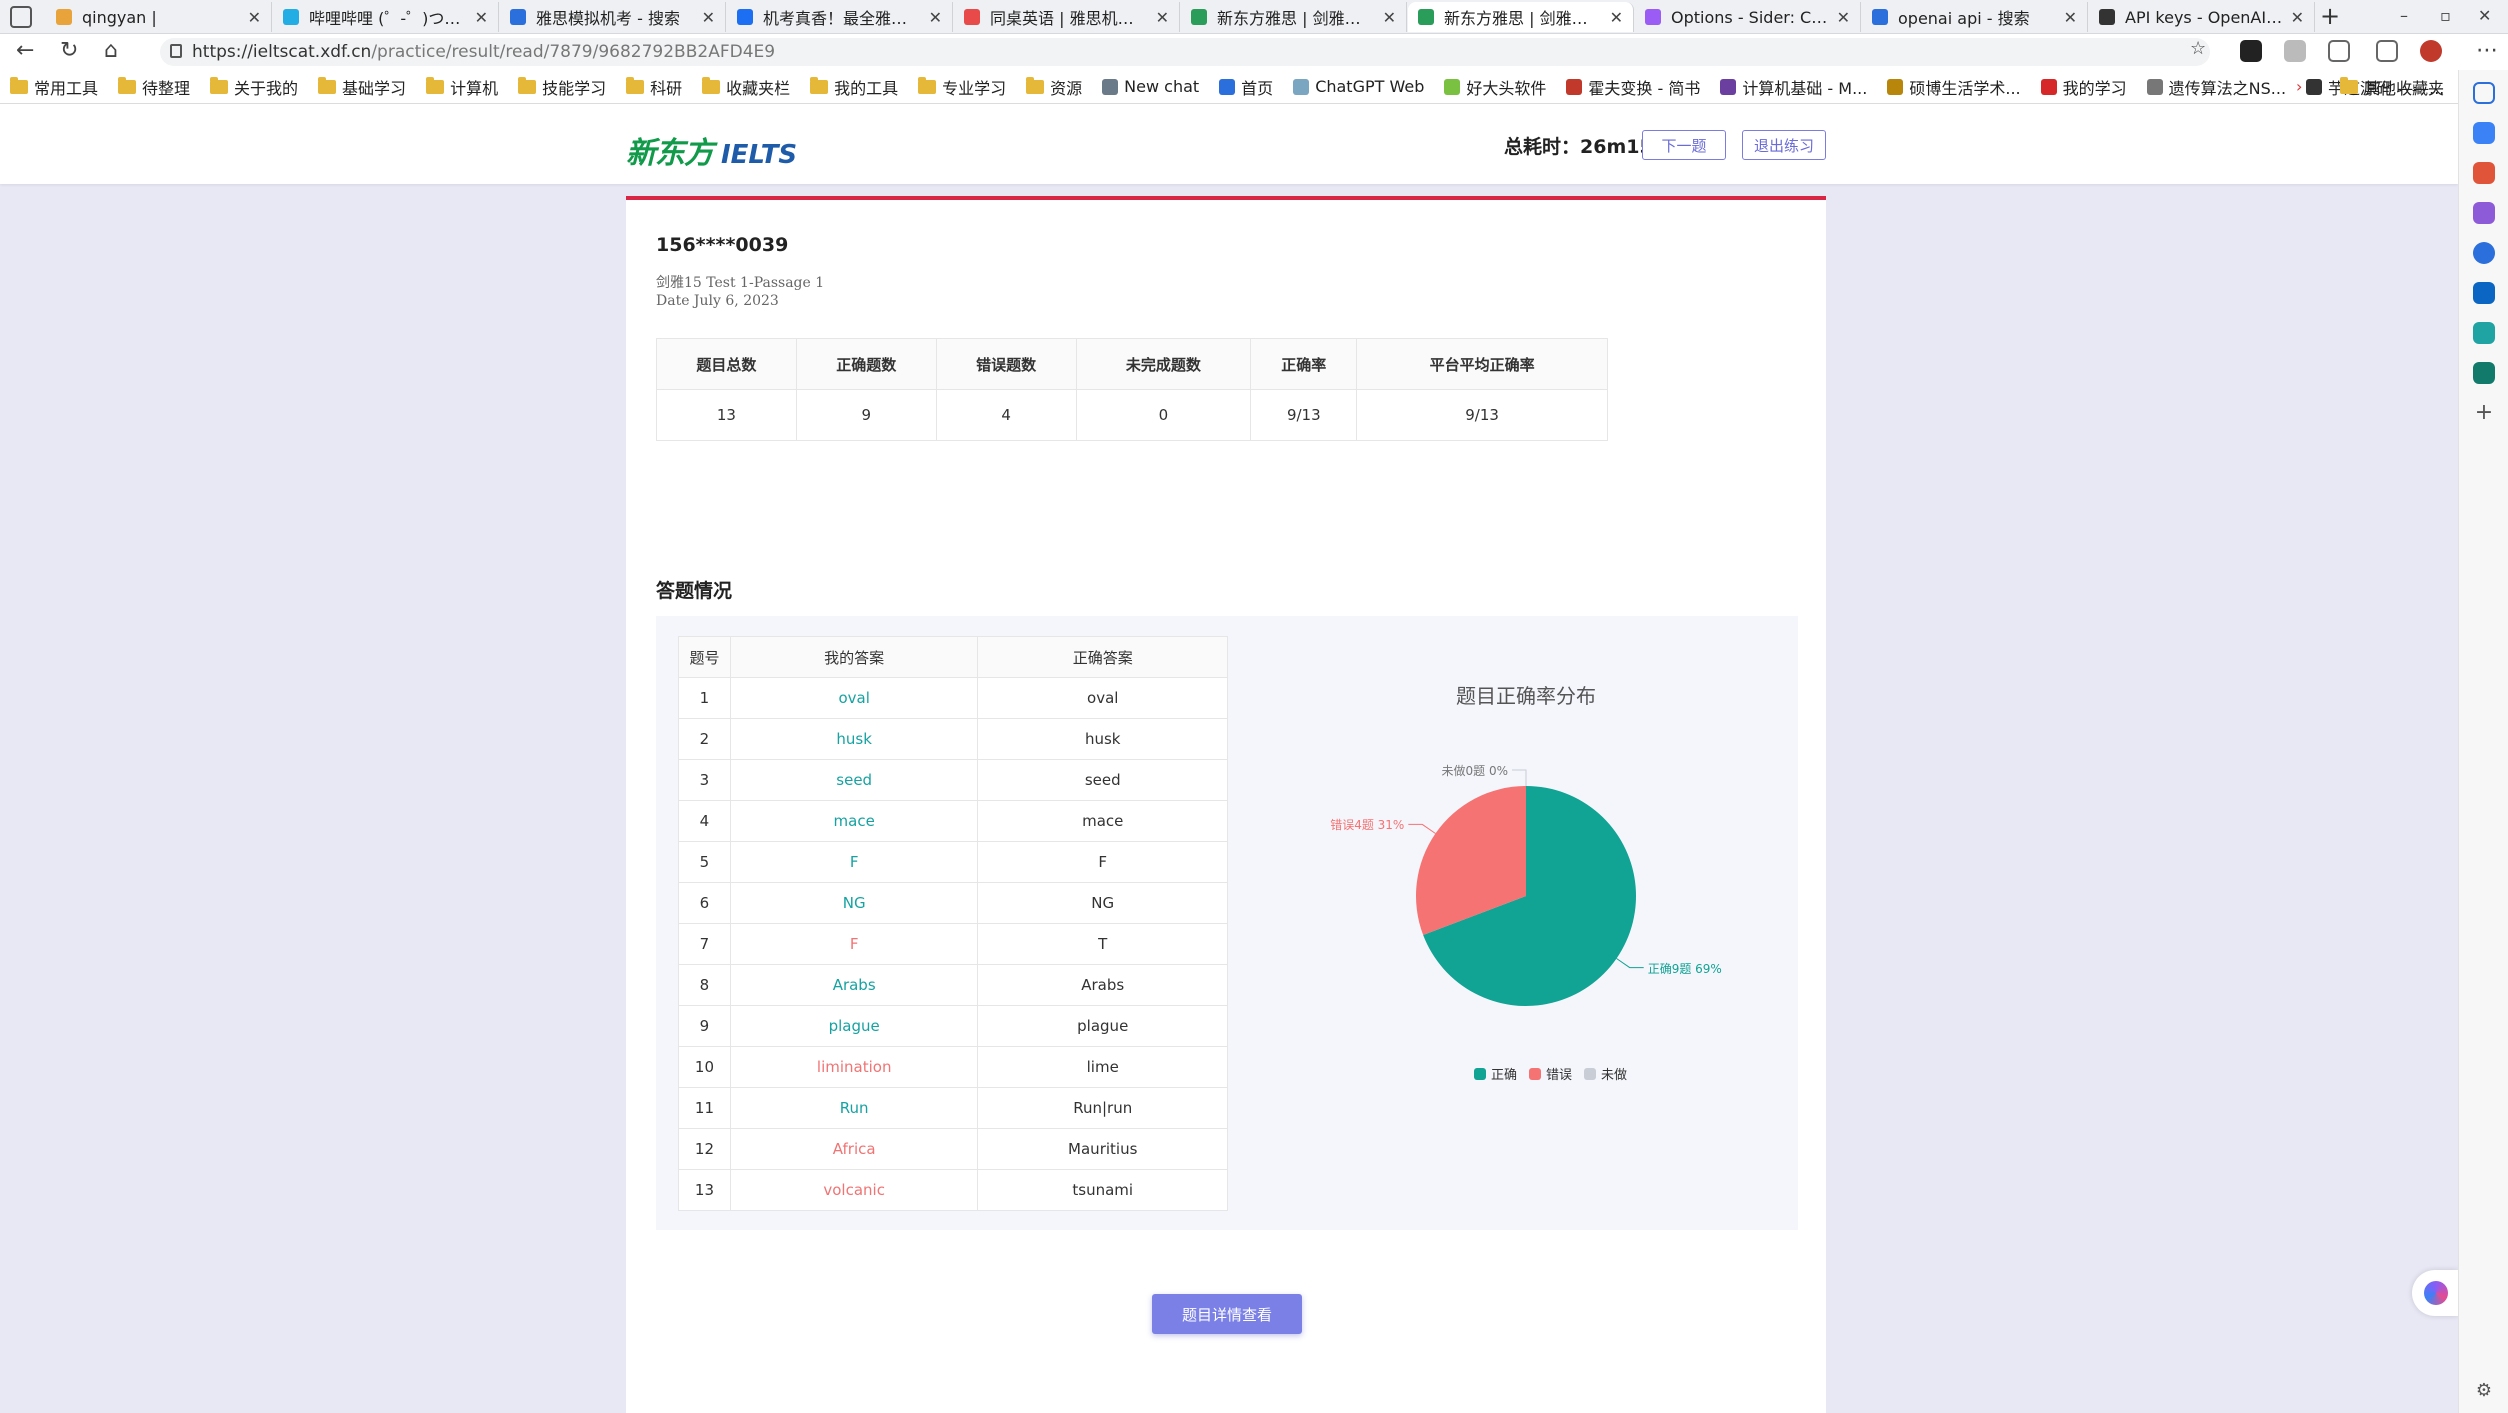 Image resolution: width=2508 pixels, height=1413 pixels. I want to click on bookmark-label: 专业学习, so click(974, 88).